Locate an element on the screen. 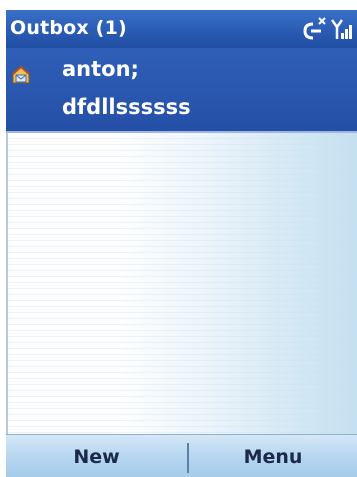  title-bar: Outbox (1) is located at coordinates (181, 29).